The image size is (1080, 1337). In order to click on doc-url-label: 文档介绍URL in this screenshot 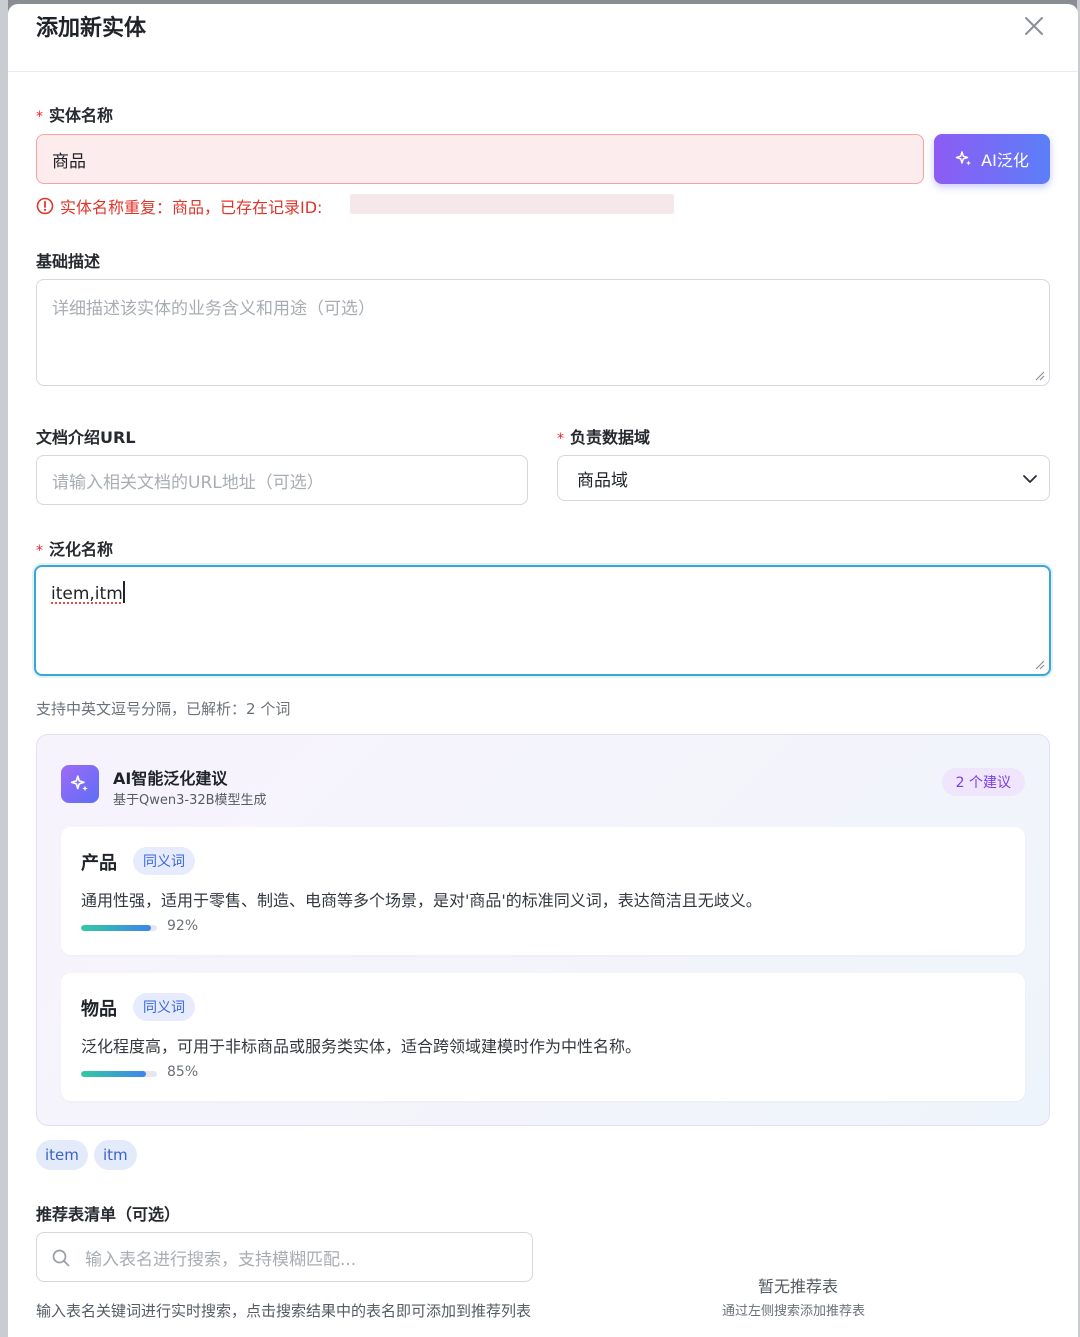, I will do `click(86, 437)`.